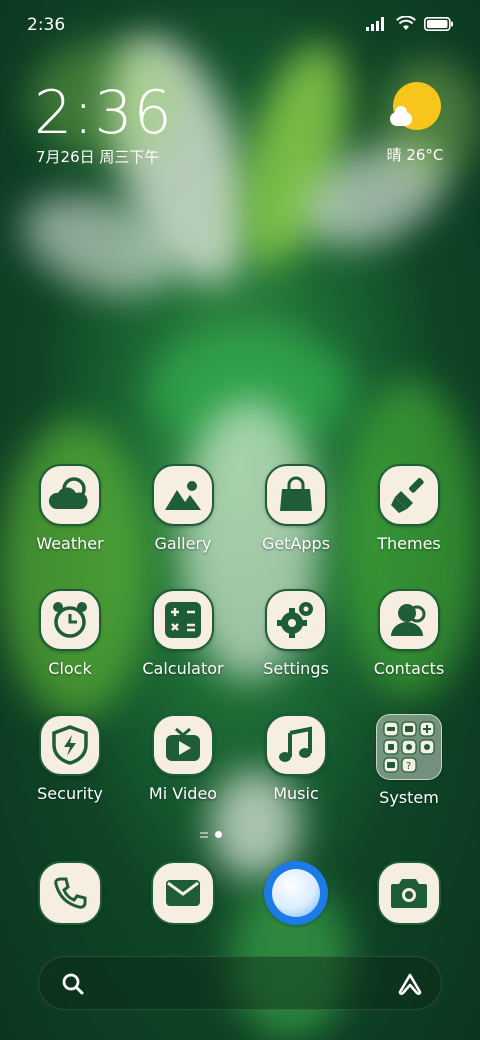 The height and width of the screenshot is (1040, 480). What do you see at coordinates (98, 157) in the screenshot?
I see `clock-widget-date: 7月26日 周三下午` at bounding box center [98, 157].